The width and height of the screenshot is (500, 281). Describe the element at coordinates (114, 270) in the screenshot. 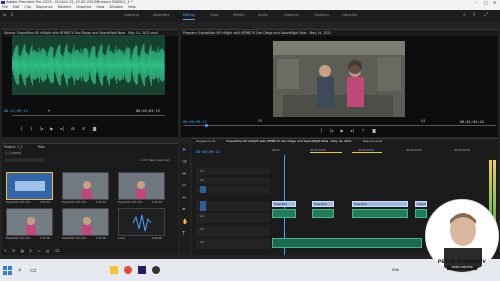

I see `file-explorer-icon` at that location.